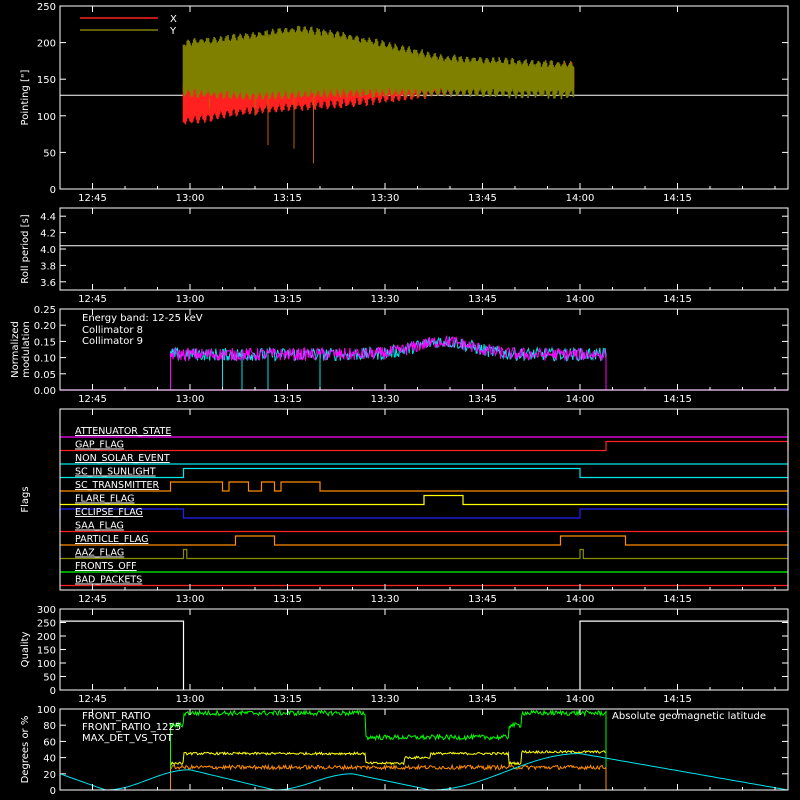 The height and width of the screenshot is (800, 800). Describe the element at coordinates (46, 637) in the screenshot. I see `y-tick-label: 200` at that location.